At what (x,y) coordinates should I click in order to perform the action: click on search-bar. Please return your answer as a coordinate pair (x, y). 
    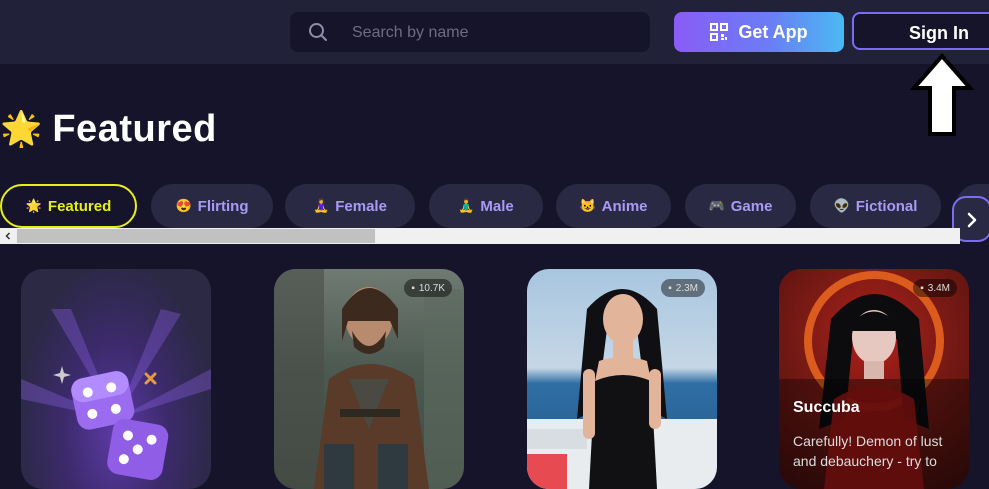
    Looking at the image, I should click on (470, 33).